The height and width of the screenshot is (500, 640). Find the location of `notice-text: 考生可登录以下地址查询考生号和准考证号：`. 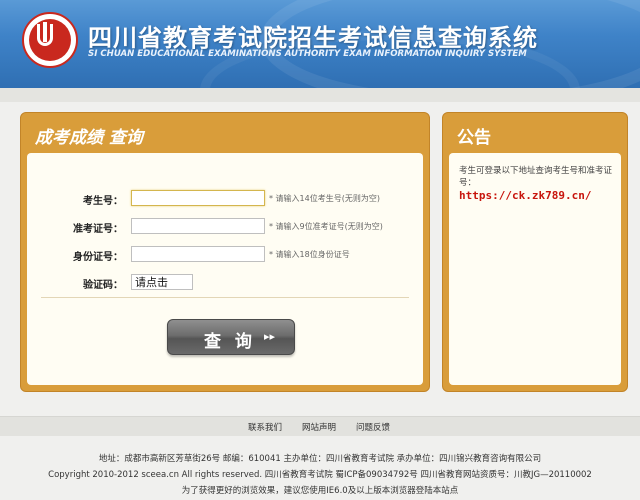

notice-text: 考生可登录以下地址查询考生号和准考证号： is located at coordinates (536, 177).